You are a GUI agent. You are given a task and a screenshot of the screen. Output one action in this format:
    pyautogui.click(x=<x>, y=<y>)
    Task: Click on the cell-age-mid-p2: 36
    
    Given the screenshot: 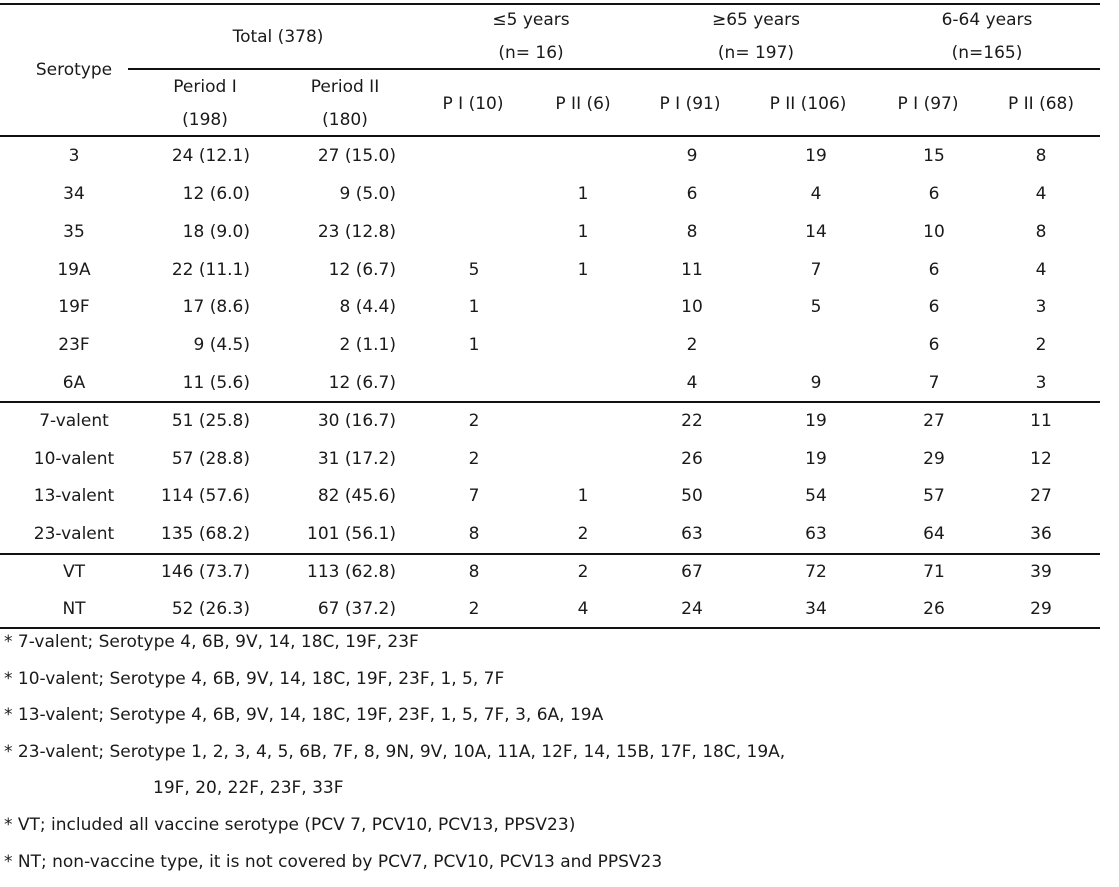 What is the action you would take?
    pyautogui.click(x=1041, y=534)
    